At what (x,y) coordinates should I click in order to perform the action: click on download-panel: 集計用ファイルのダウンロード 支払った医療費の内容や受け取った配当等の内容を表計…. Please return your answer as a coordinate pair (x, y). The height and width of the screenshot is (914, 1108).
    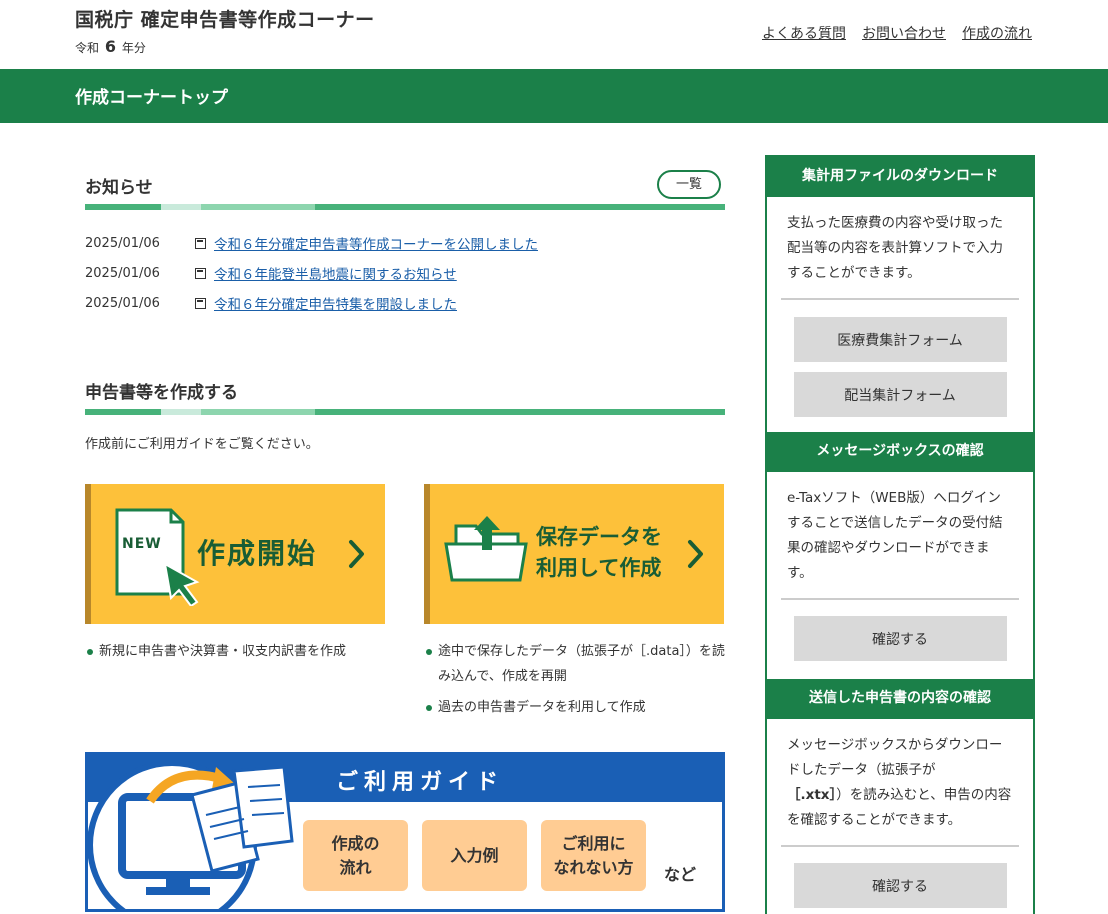
    Looking at the image, I should click on (900, 287).